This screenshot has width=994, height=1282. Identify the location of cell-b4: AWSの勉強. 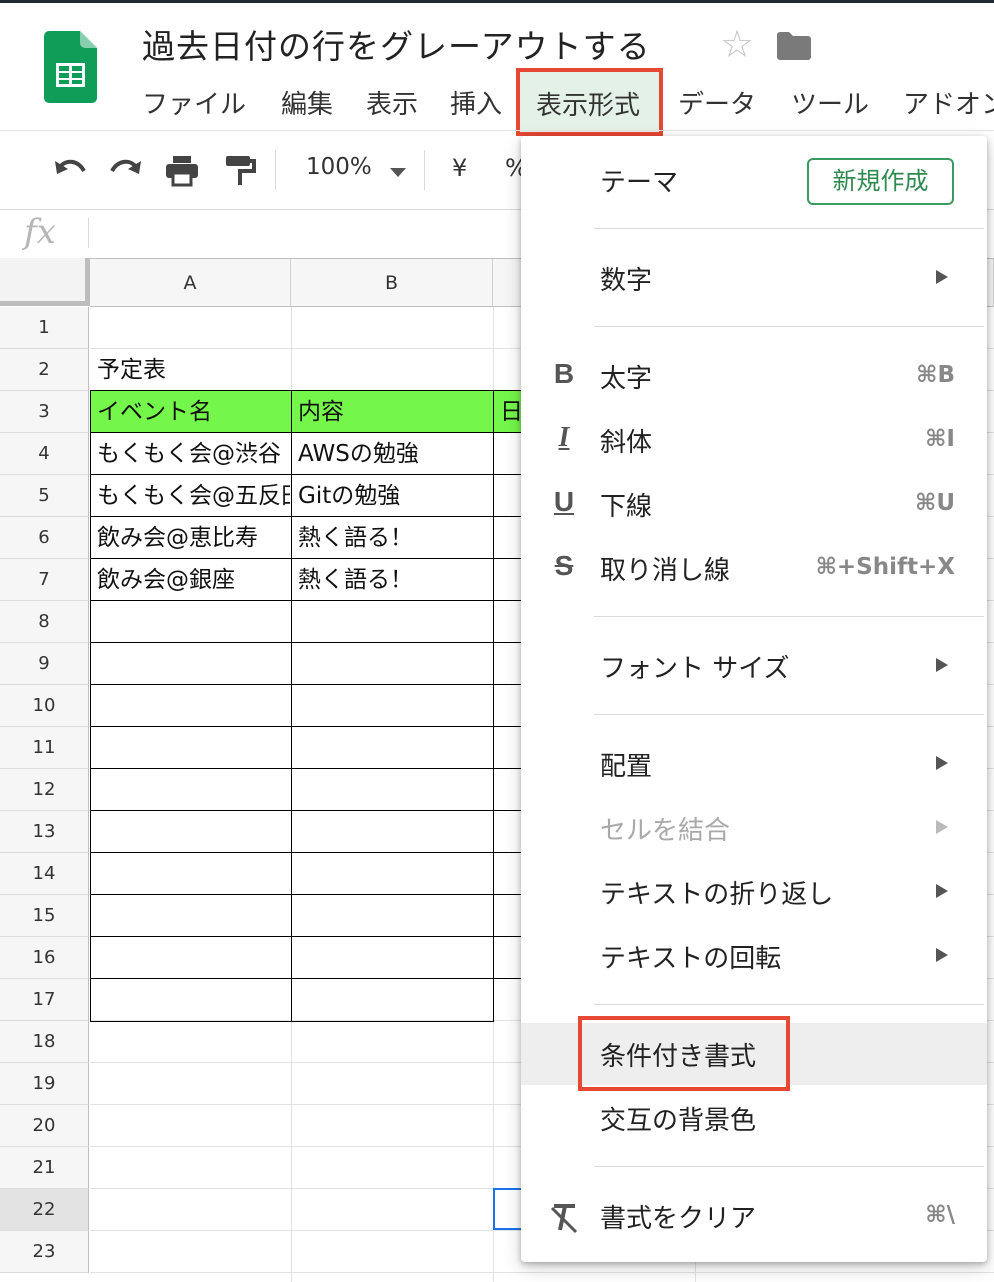
(395, 454).